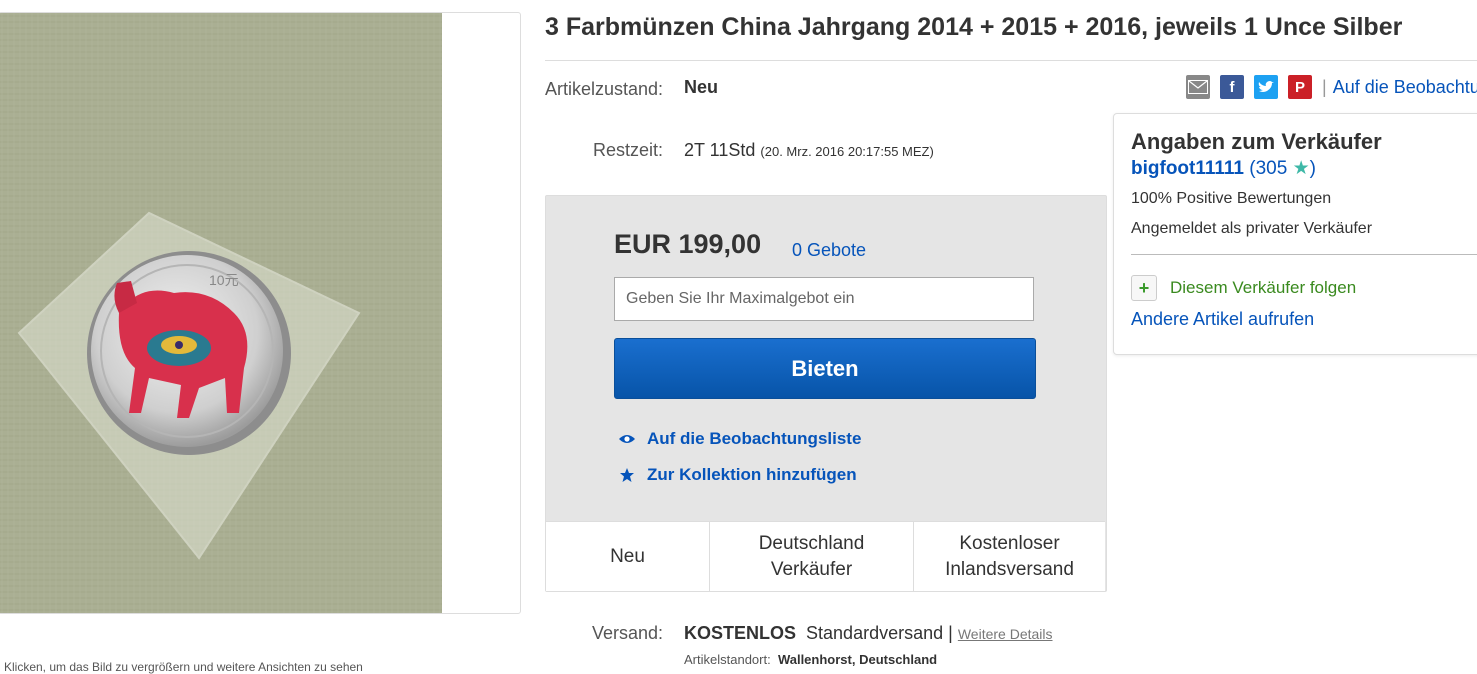  I want to click on follow-seller-label: Diesem Verkäufer folgen, so click(1263, 287).